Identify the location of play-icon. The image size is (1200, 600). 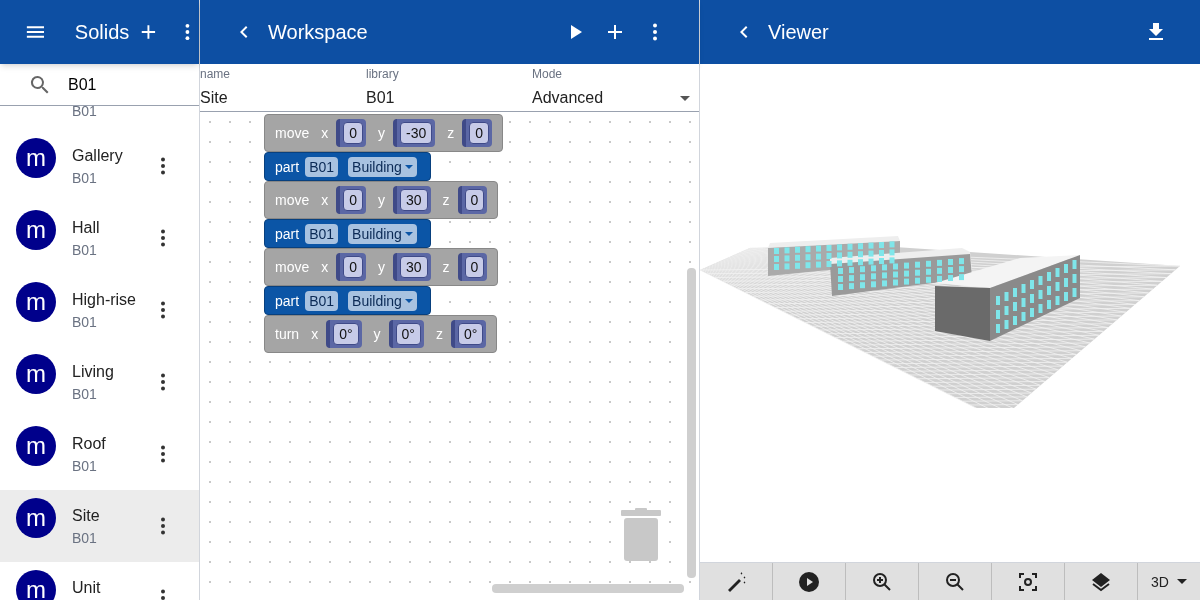
(809, 581).